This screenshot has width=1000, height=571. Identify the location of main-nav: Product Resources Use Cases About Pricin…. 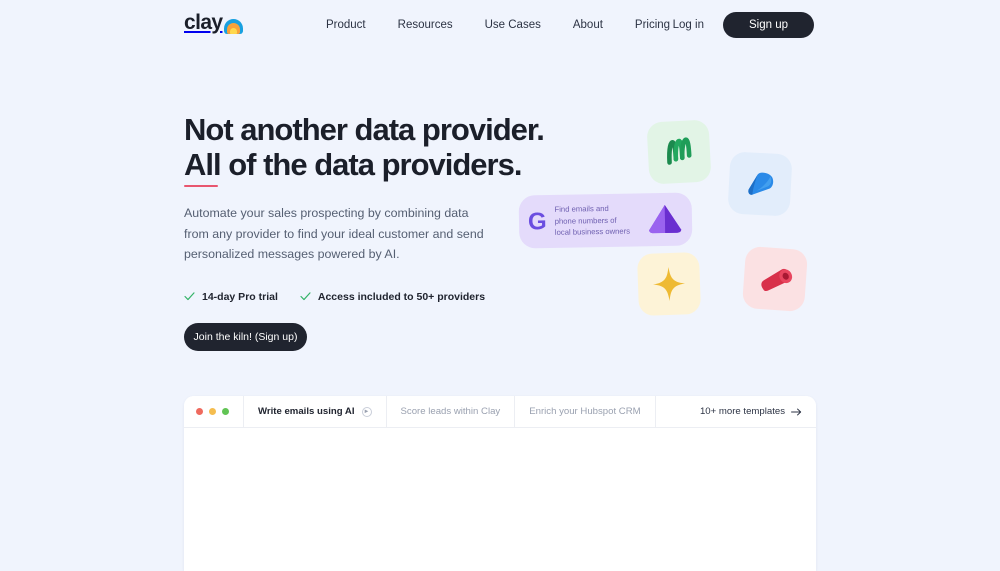
(498, 25).